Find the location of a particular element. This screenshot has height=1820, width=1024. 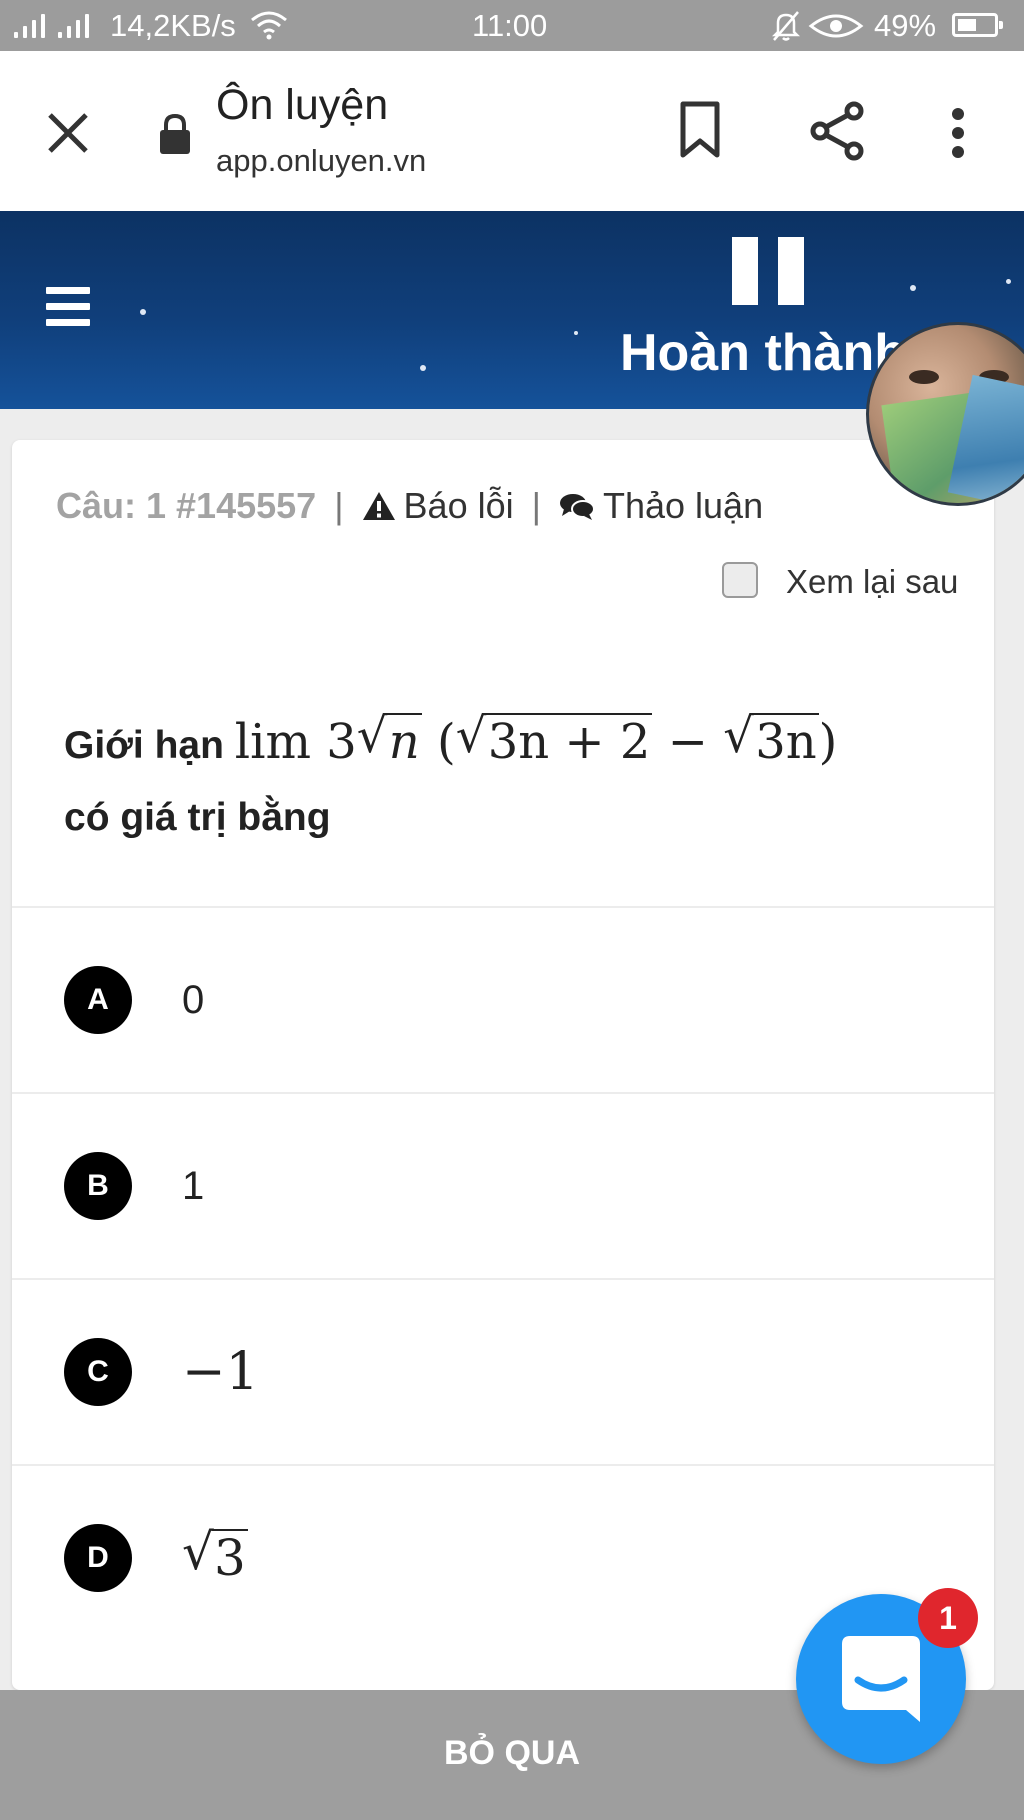

discuss-link: Thảo luận is located at coordinates (661, 505).